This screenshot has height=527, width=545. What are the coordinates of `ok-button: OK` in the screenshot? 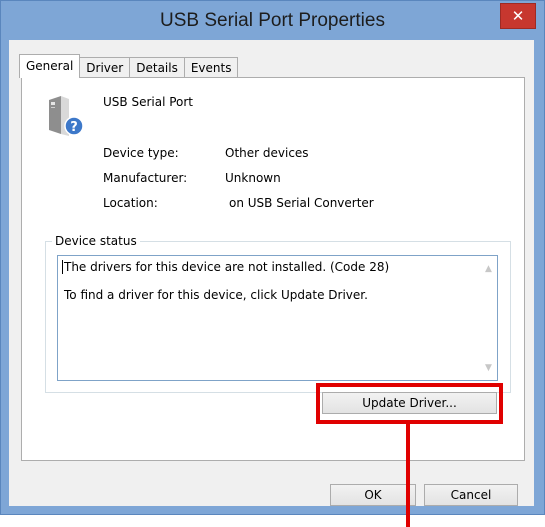 It's located at (373, 495).